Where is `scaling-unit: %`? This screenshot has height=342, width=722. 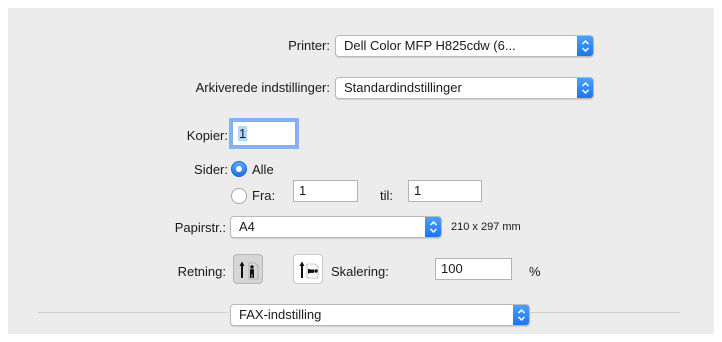
scaling-unit: % is located at coordinates (535, 271).